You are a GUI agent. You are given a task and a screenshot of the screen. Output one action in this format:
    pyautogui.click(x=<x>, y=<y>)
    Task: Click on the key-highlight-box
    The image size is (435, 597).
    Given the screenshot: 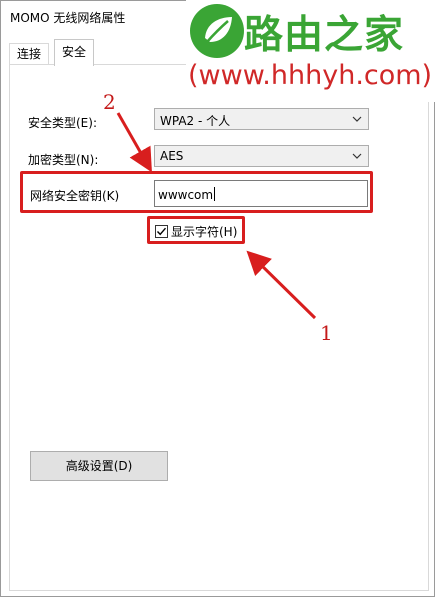 What is the action you would take?
    pyautogui.click(x=196, y=192)
    